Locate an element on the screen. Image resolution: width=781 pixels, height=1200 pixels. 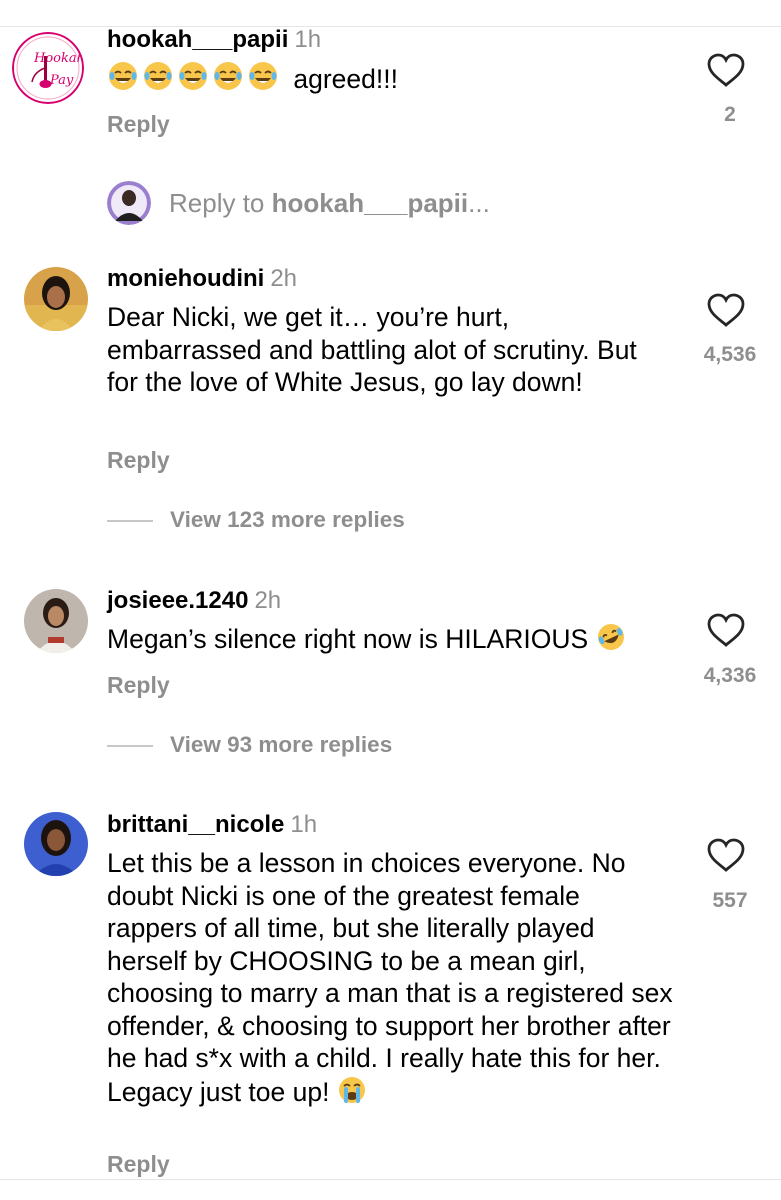
comment-meta: josieee.1240 2h is located at coordinates (194, 601).